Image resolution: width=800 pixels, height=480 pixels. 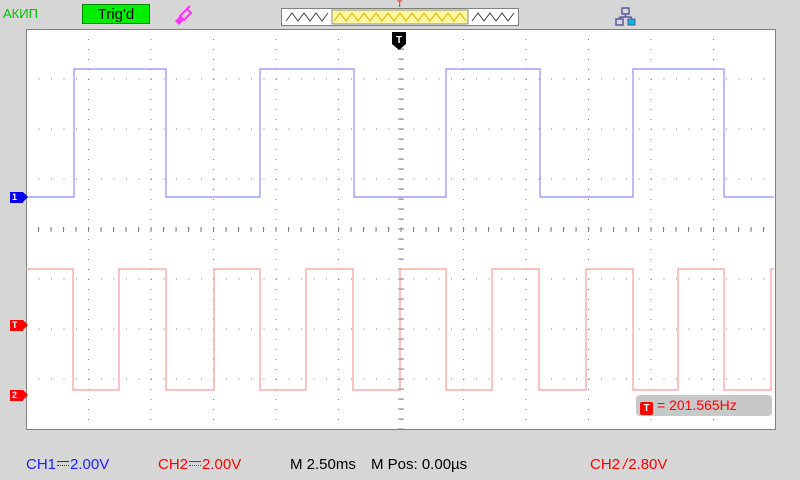 I want to click on trigger-position-marker: T, so click(x=400, y=4).